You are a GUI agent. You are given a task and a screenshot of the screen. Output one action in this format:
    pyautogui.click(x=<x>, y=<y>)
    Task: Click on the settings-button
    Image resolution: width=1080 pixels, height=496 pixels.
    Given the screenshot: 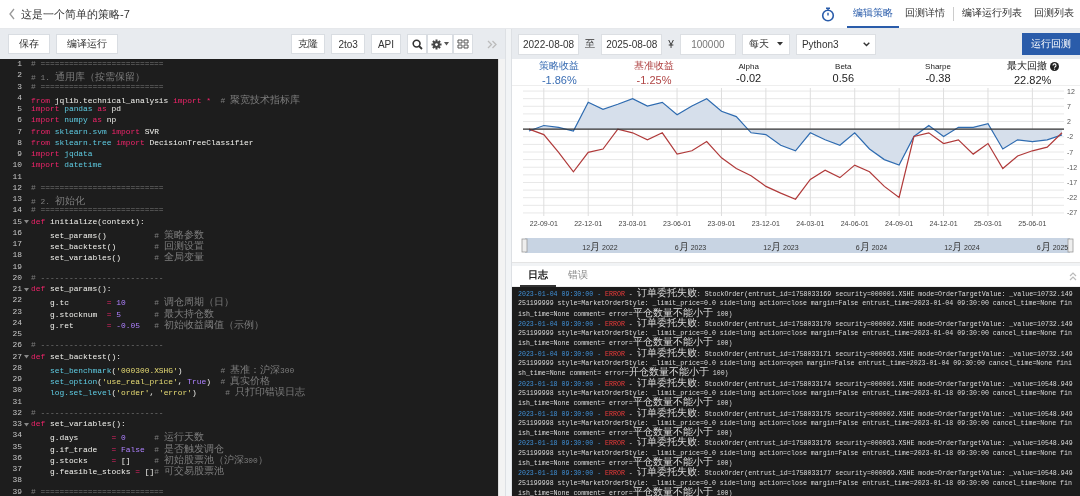 What is the action you would take?
    pyautogui.click(x=440, y=44)
    